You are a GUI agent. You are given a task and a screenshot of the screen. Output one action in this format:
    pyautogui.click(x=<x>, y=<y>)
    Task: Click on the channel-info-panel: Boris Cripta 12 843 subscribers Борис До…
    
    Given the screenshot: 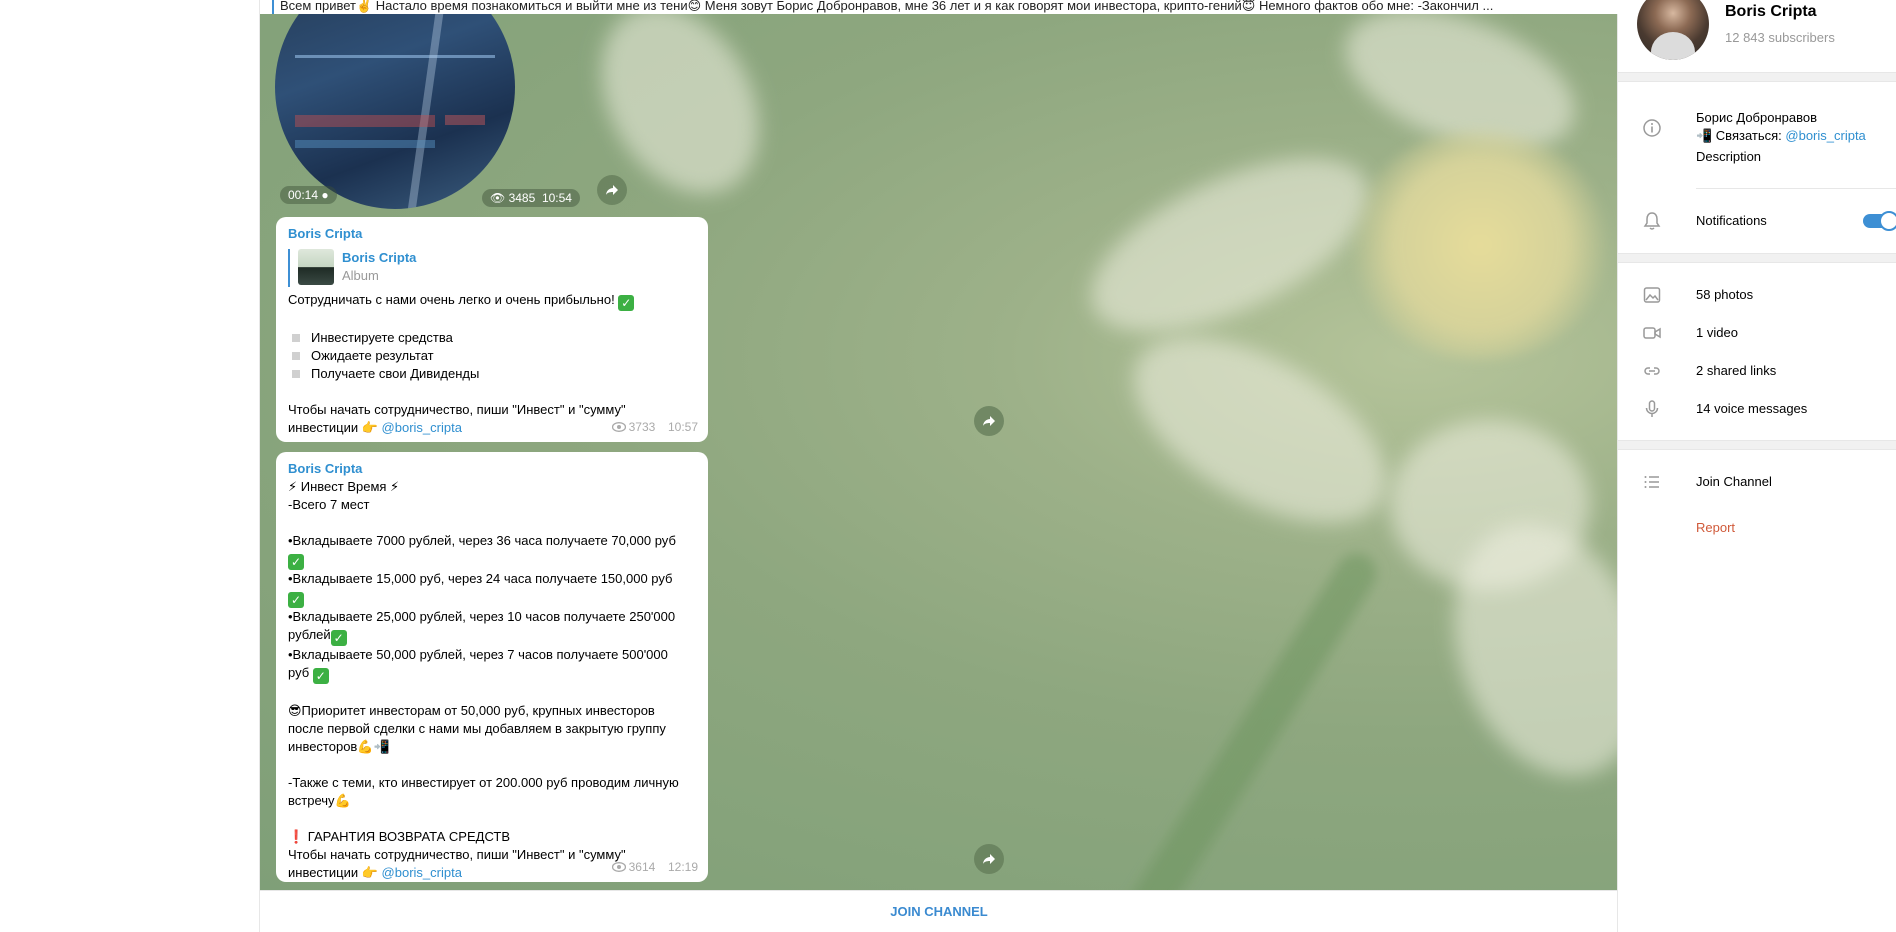 What is the action you would take?
    pyautogui.click(x=1756, y=466)
    